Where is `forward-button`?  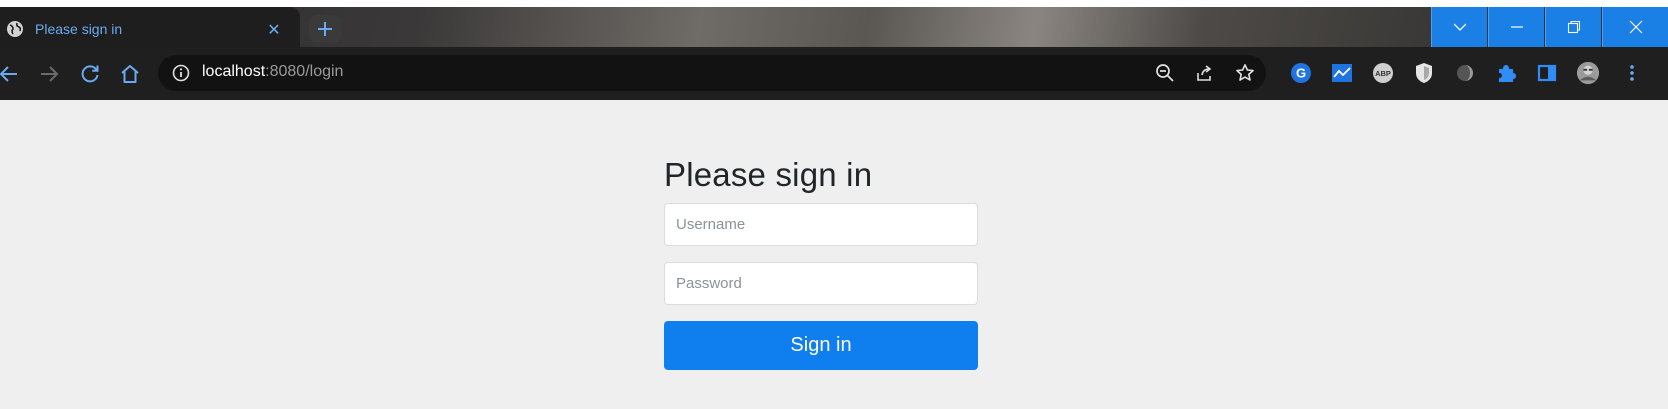 forward-button is located at coordinates (49, 74).